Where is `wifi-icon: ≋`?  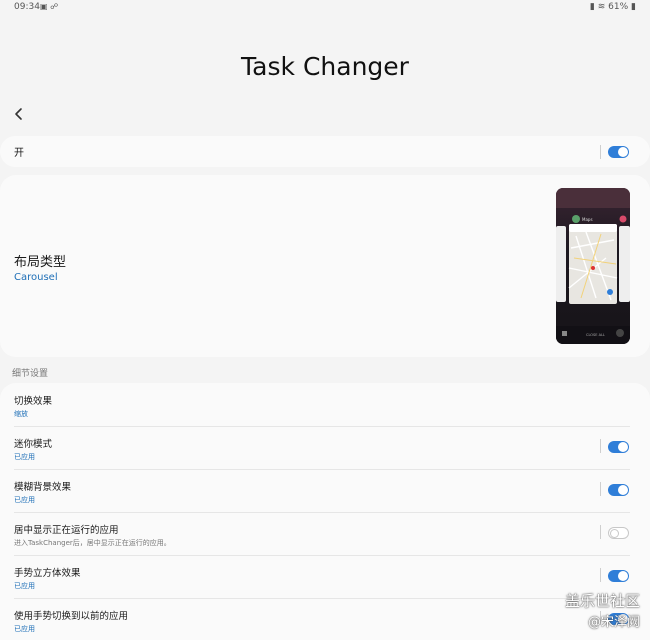 wifi-icon: ≋ is located at coordinates (601, 7).